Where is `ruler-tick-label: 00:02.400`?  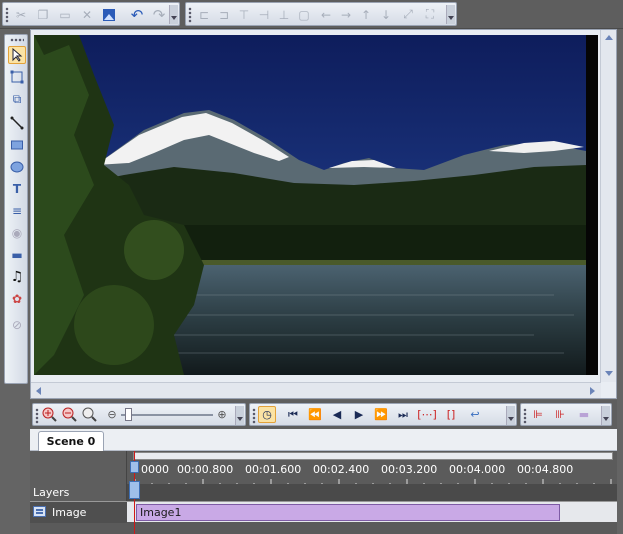 ruler-tick-label: 00:02.400 is located at coordinates (341, 469).